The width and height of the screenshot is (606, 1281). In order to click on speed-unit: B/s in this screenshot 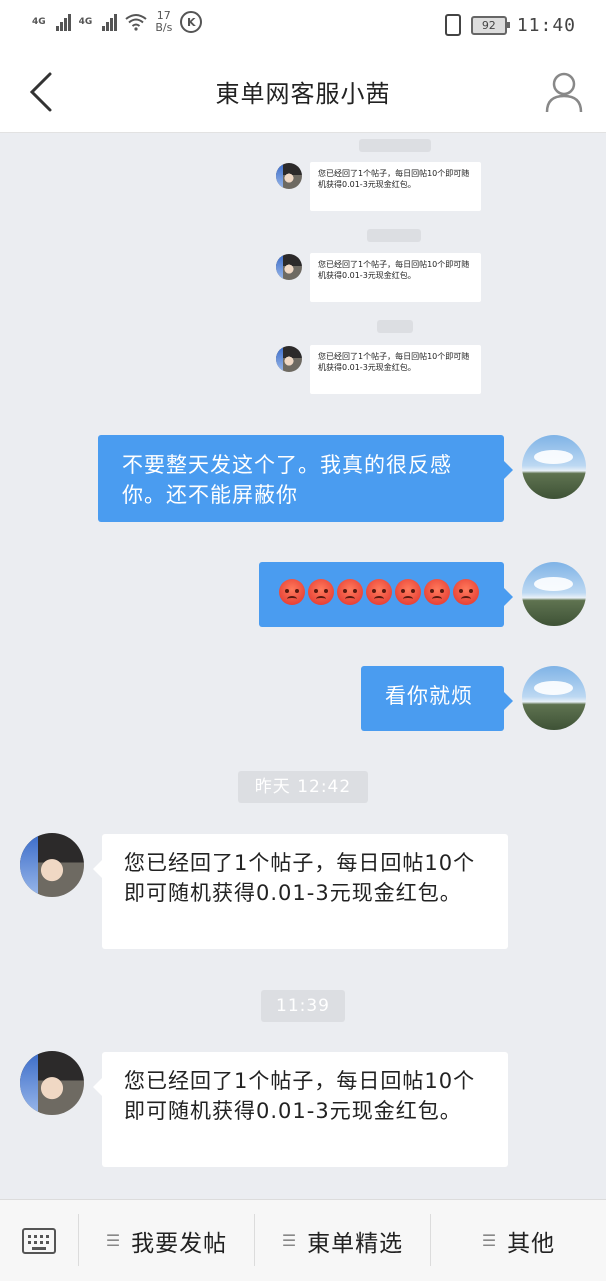, I will do `click(164, 27)`.